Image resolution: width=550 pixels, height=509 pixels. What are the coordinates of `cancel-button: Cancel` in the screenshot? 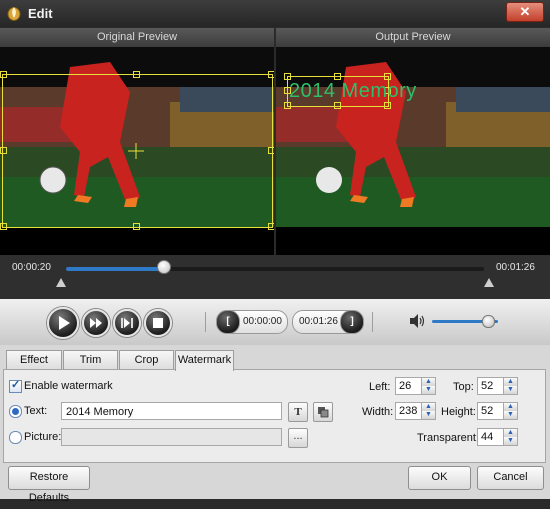 It's located at (510, 478).